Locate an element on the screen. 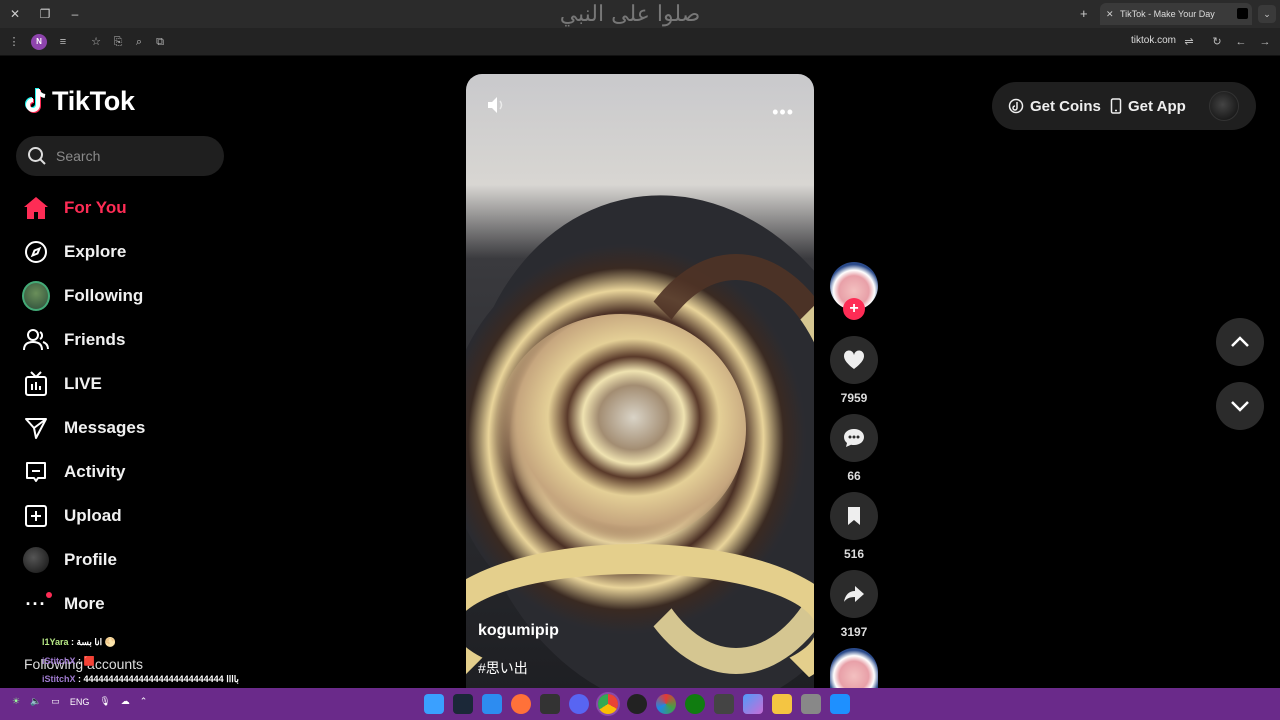 The height and width of the screenshot is (720, 1280). tiktok-logo: TikTok is located at coordinates (79, 101).